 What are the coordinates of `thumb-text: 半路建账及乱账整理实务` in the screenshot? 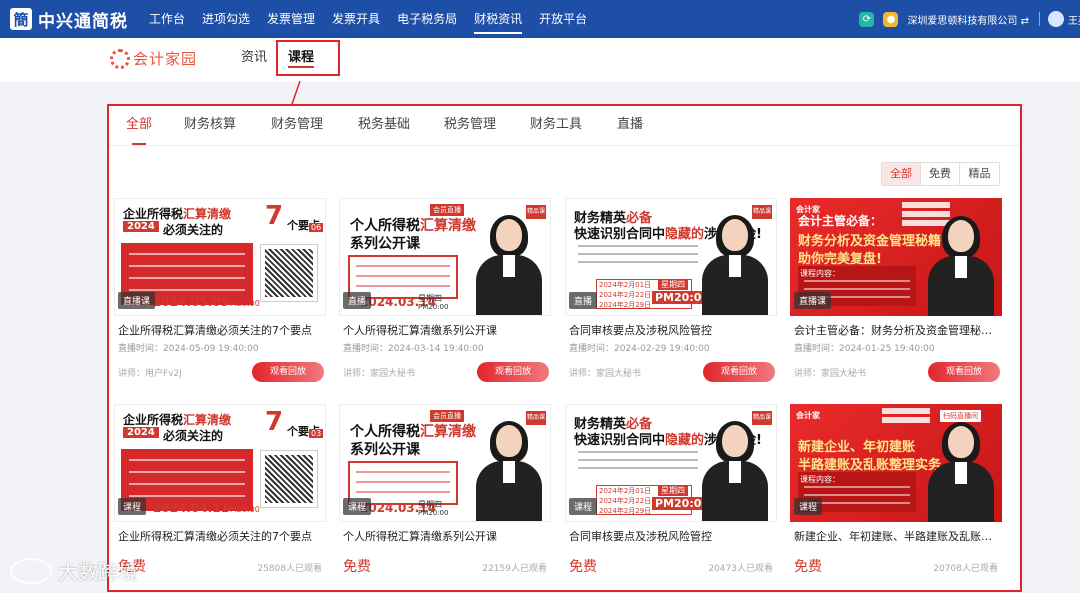 It's located at (870, 465).